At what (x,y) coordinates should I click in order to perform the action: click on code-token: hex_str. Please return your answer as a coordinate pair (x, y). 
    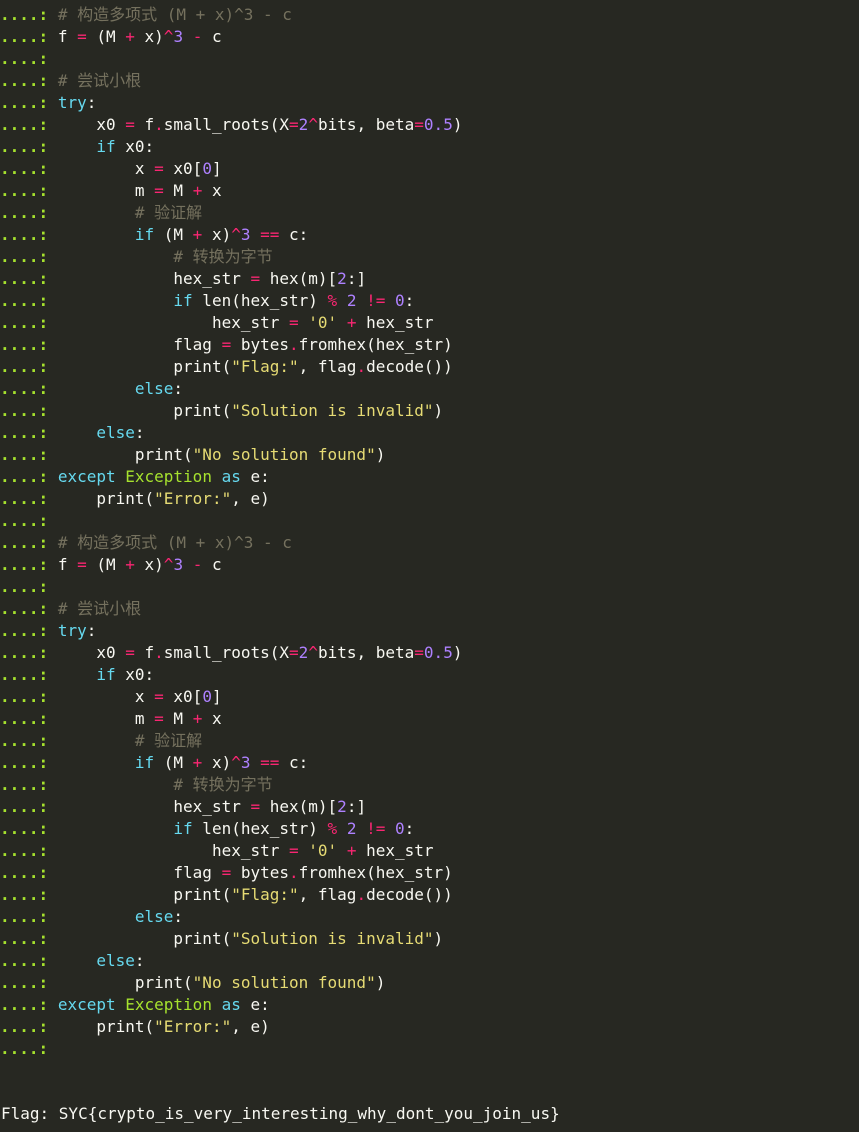
    Looking at the image, I should click on (395, 322).